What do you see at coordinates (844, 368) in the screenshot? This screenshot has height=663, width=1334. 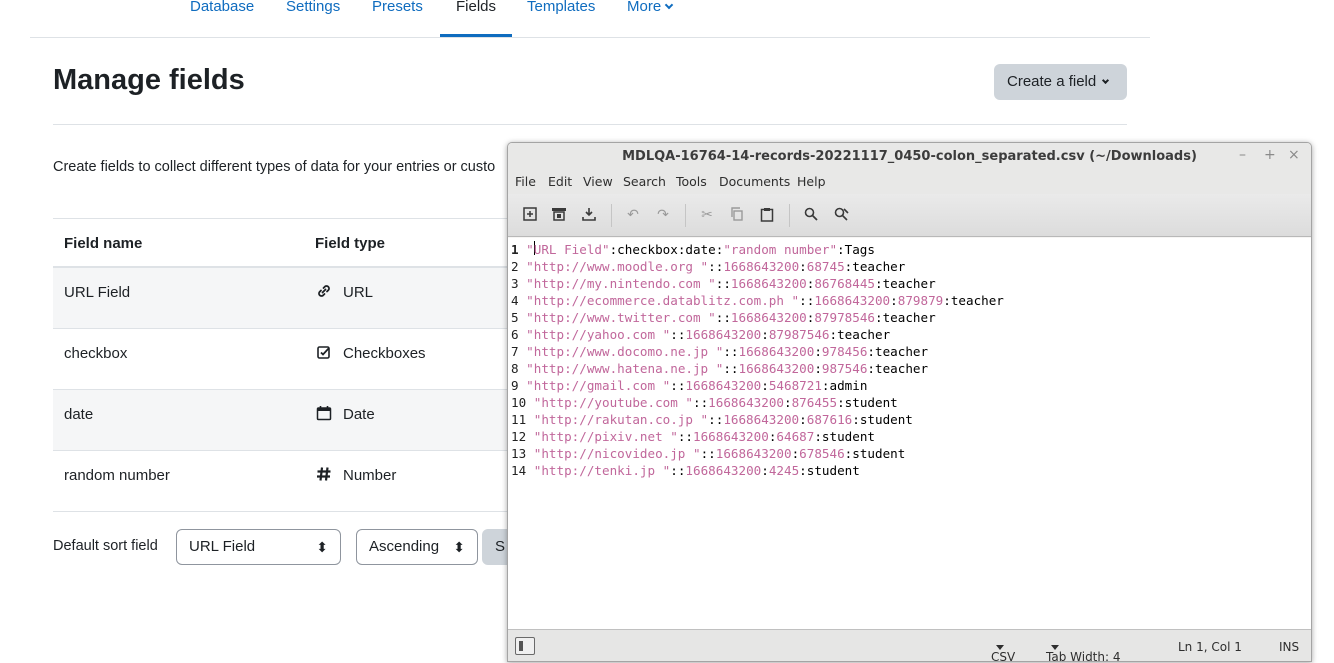 I see `number-token: 987546` at bounding box center [844, 368].